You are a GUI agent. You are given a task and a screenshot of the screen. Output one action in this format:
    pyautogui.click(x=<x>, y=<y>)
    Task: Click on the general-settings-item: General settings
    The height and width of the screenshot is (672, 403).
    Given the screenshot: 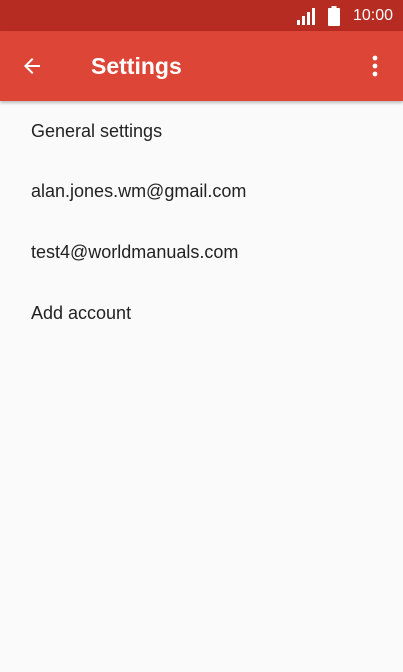 What is the action you would take?
    pyautogui.click(x=201, y=131)
    